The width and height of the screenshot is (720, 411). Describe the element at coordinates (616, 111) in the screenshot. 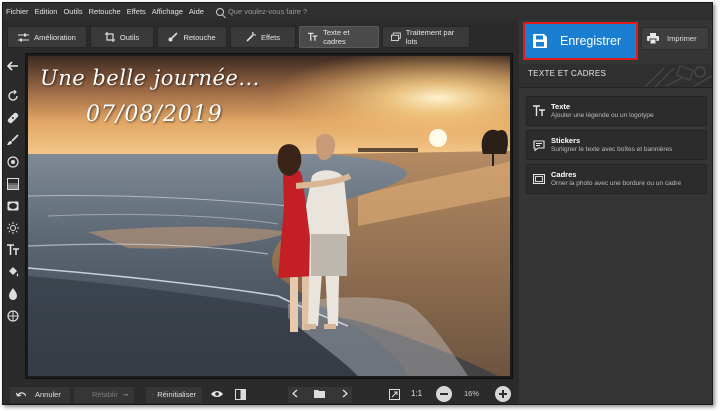

I see `option-texte: Texte Ajouter une légende ou un logotype` at that location.